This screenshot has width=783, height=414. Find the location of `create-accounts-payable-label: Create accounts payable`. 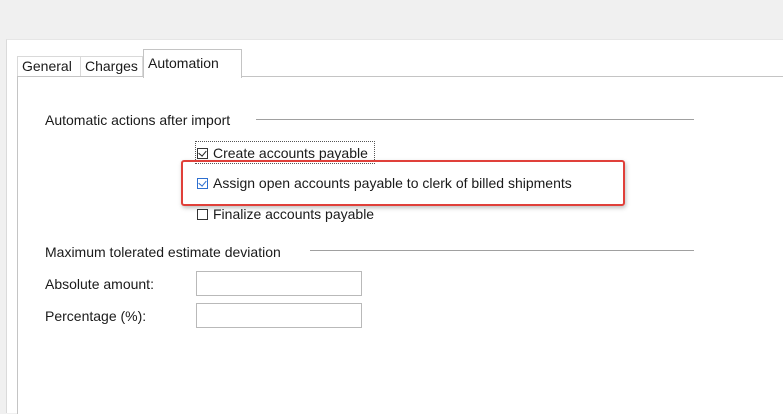

create-accounts-payable-label: Create accounts payable is located at coordinates (290, 153).